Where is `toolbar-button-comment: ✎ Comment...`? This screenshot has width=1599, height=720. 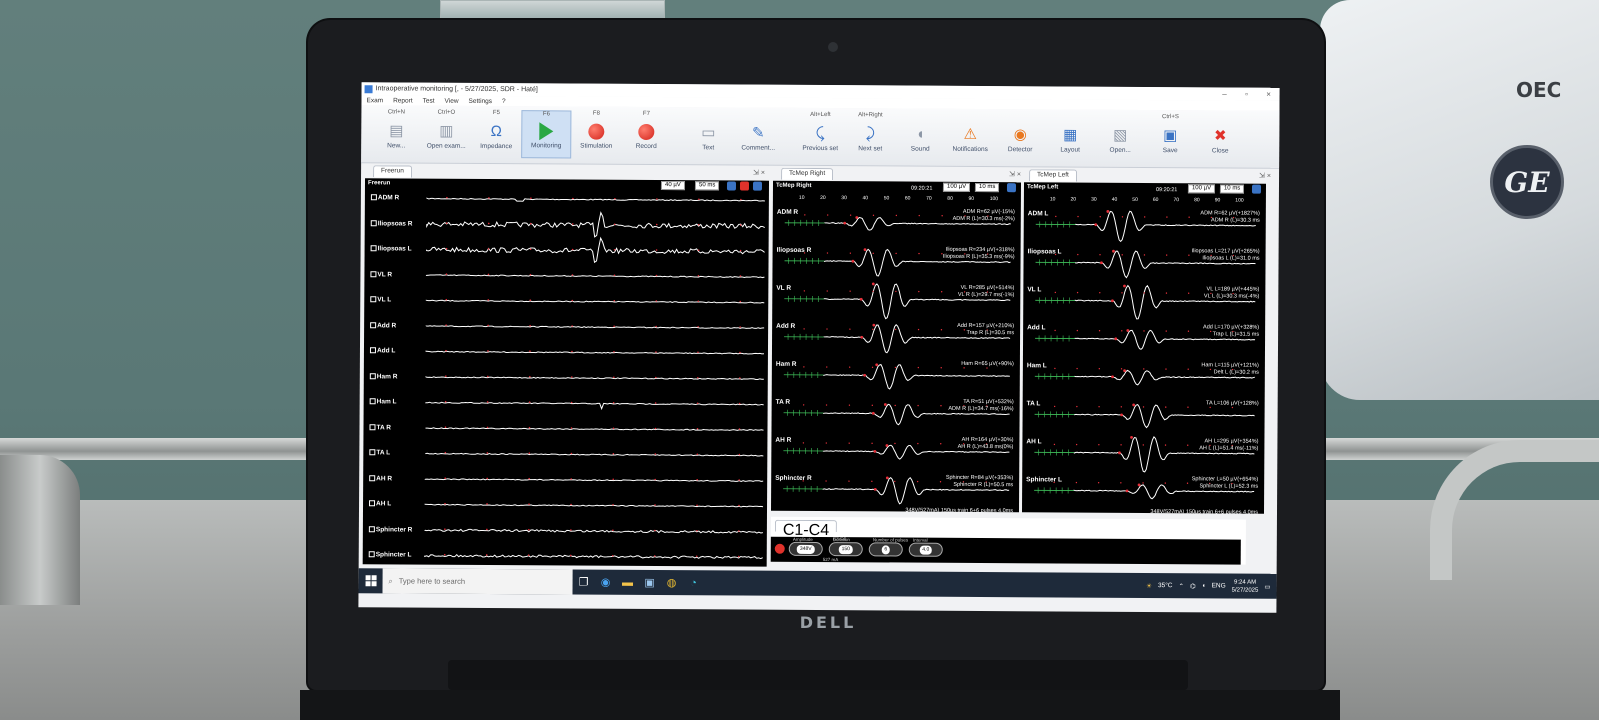
toolbar-button-comment: ✎ Comment... is located at coordinates (758, 131).